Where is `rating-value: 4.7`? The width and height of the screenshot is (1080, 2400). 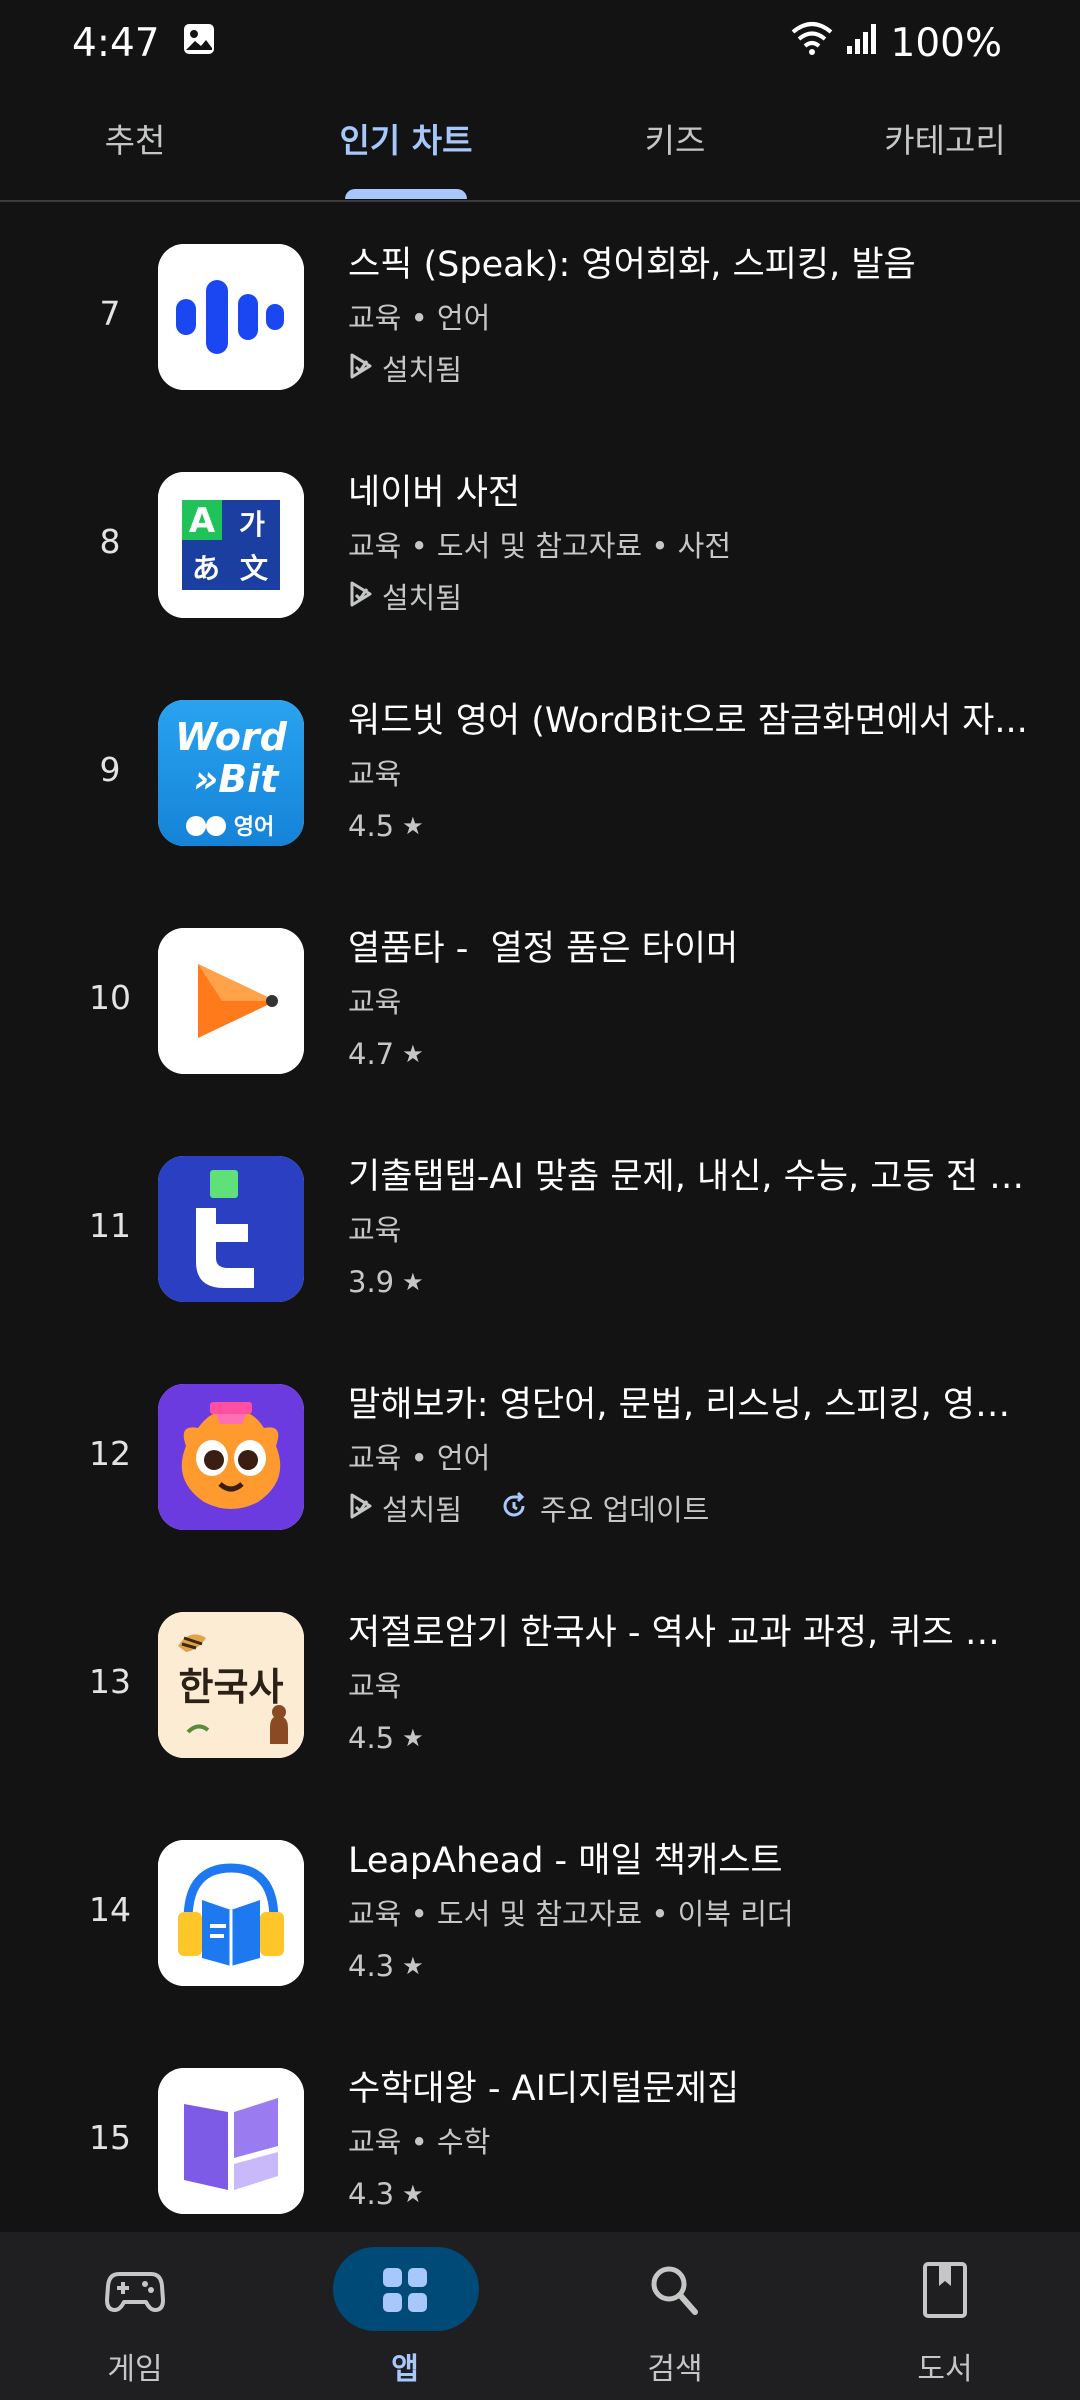
rating-value: 4.7 is located at coordinates (371, 1054).